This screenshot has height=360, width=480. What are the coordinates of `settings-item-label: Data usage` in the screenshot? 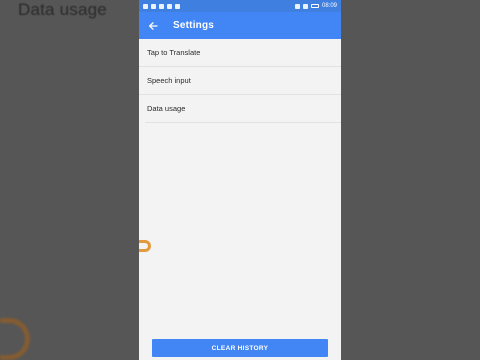 It's located at (166, 108).